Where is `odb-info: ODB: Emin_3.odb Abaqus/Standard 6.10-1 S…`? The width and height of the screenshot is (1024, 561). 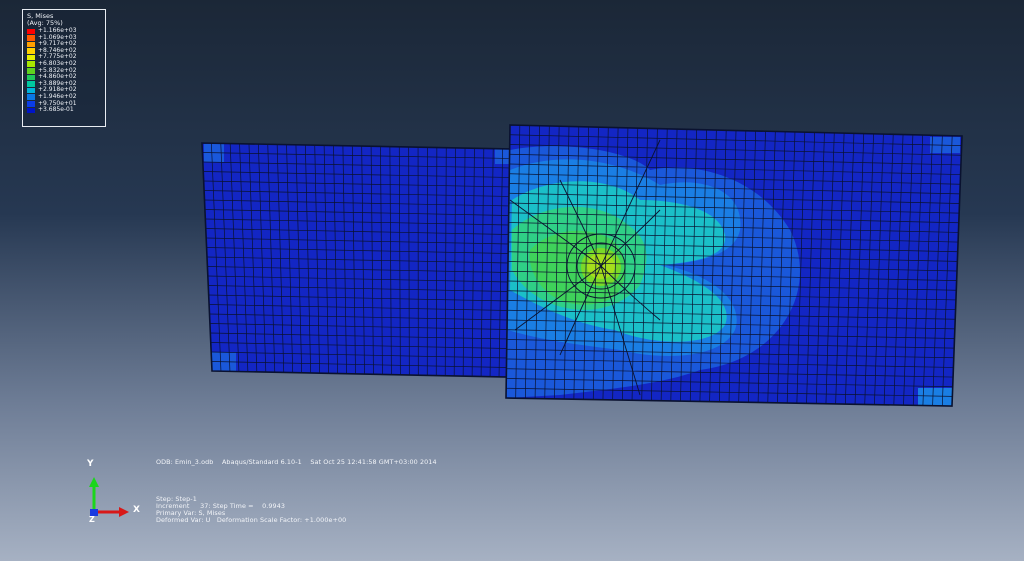 odb-info: ODB: Emin_3.odb Abaqus/Standard 6.10-1 S… is located at coordinates (296, 462).